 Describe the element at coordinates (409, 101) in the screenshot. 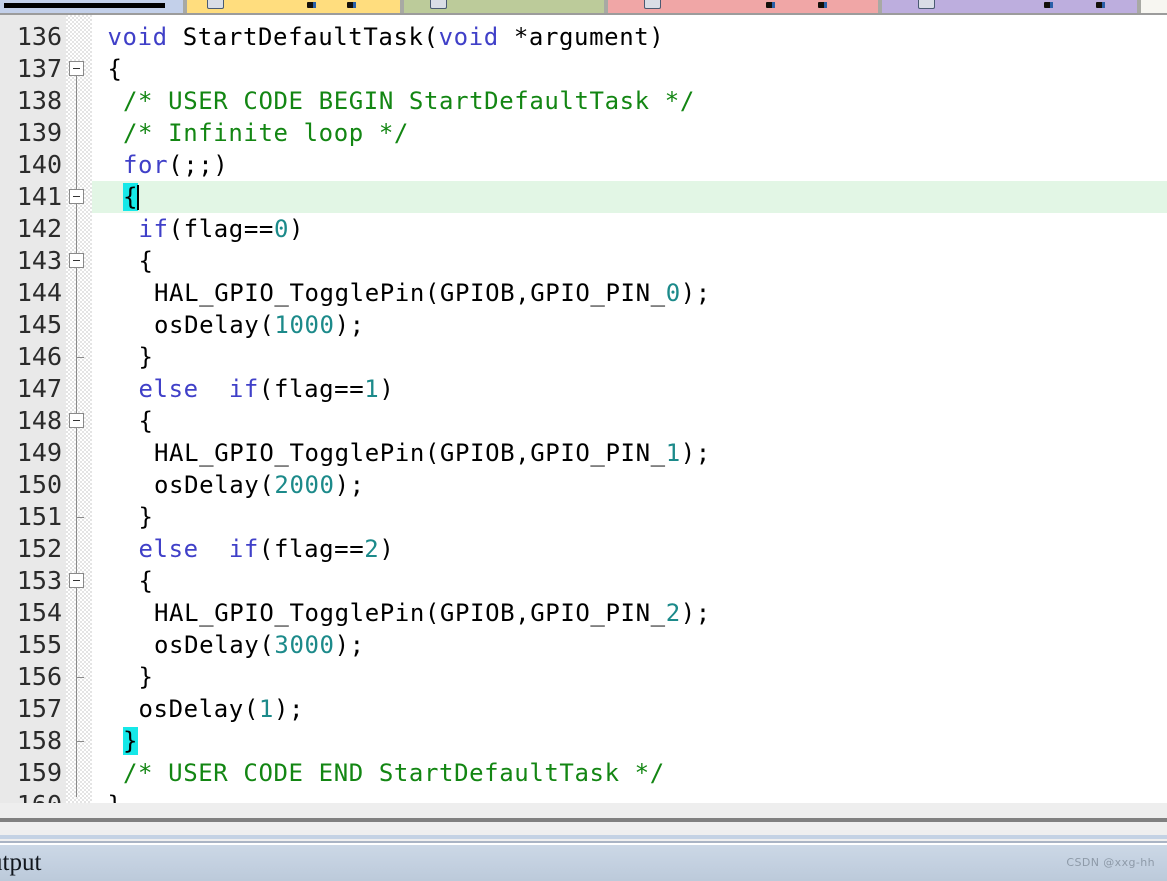

I see `code-line: /* USER CODE BEGIN StartDefaultTask */` at that location.